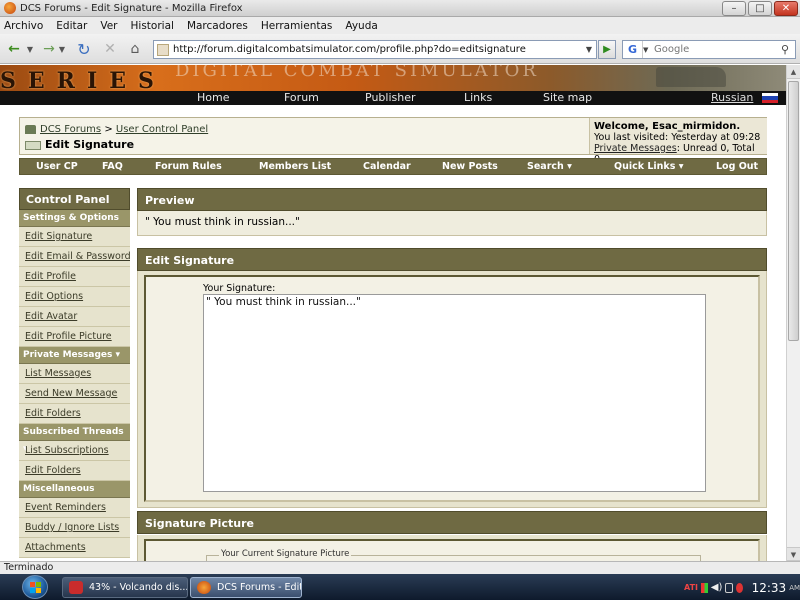 This screenshot has height=600, width=800. Describe the element at coordinates (452, 259) in the screenshot. I see `edit-signature-header: Edit Signature` at that location.